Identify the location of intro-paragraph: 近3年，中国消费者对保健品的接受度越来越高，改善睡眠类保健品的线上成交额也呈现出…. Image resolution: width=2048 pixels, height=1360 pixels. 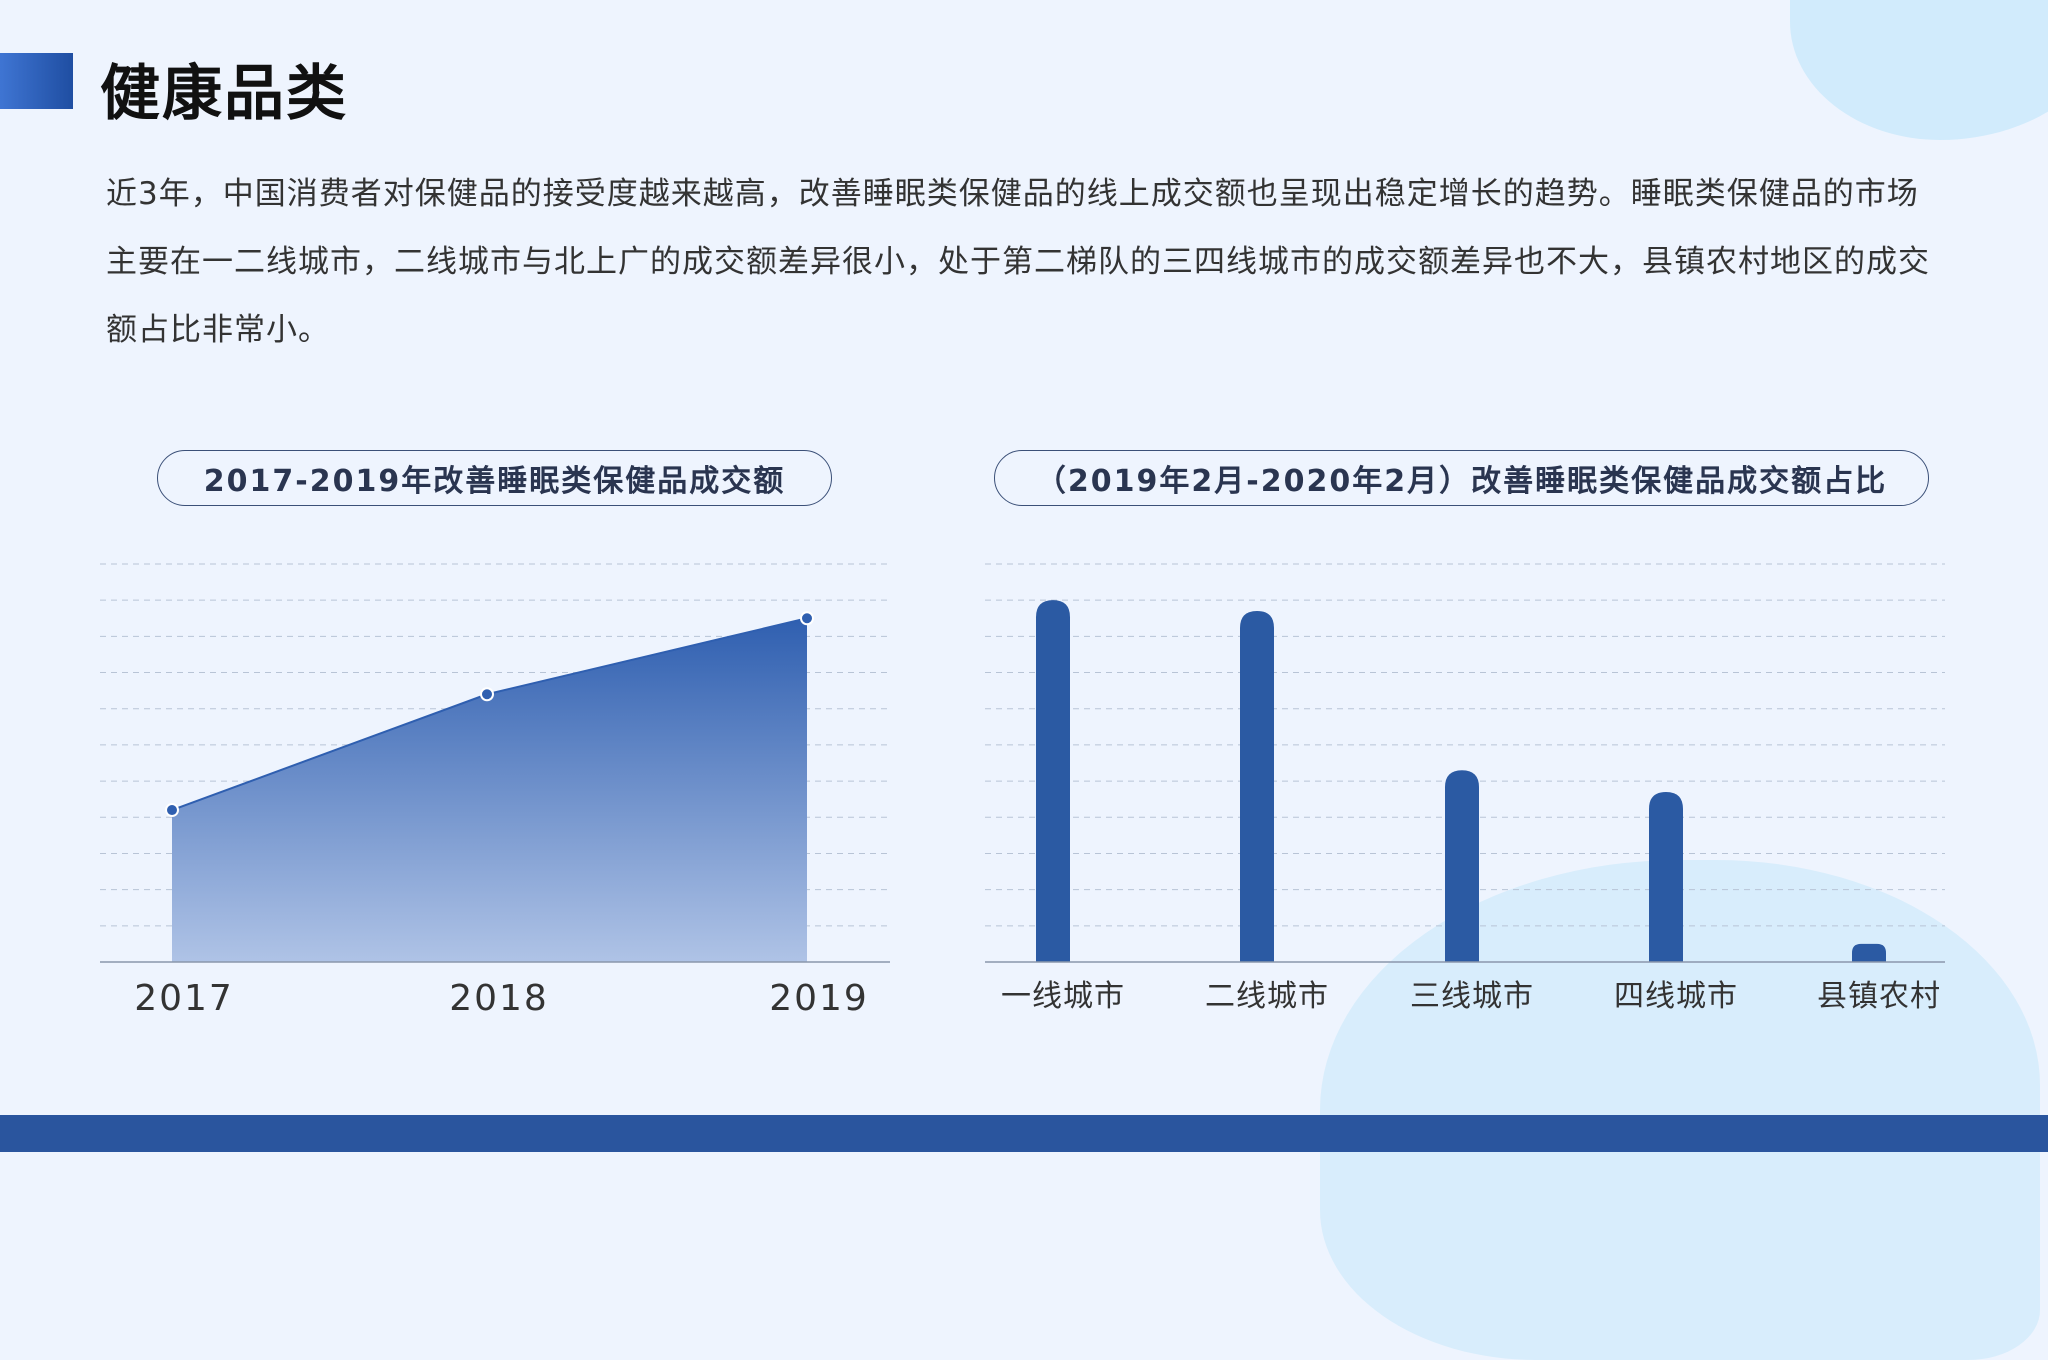
(1018, 262).